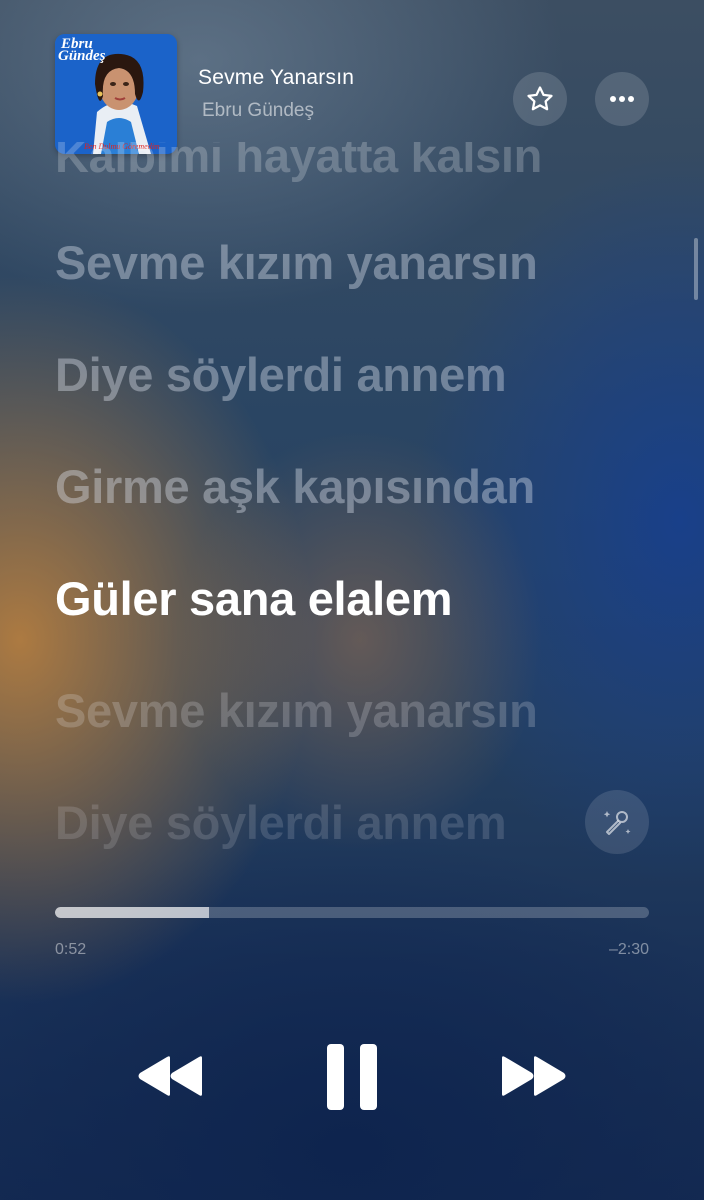  I want to click on sing-along-button, so click(617, 822).